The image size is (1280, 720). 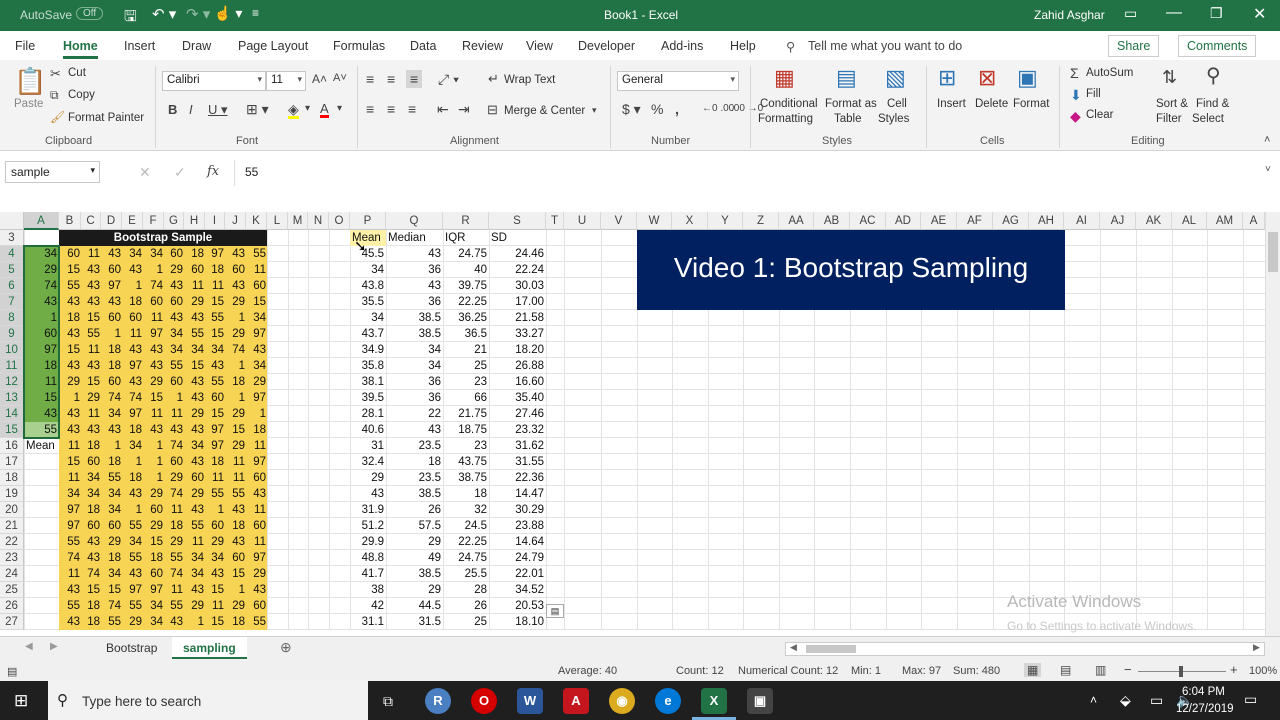 I want to click on stat-value-cell: 36.5, so click(x=466, y=334).